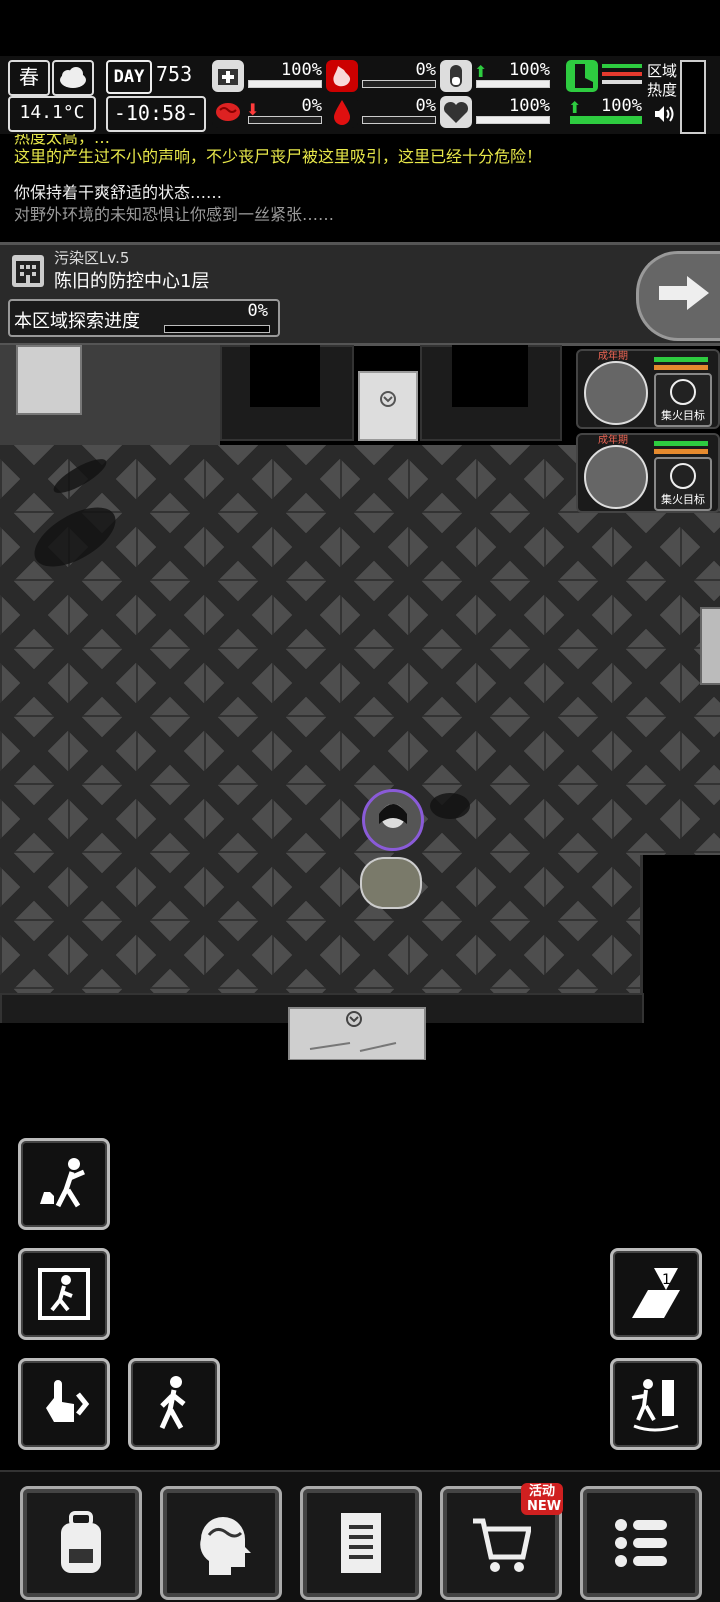  I want to click on brain-bar, so click(285, 120).